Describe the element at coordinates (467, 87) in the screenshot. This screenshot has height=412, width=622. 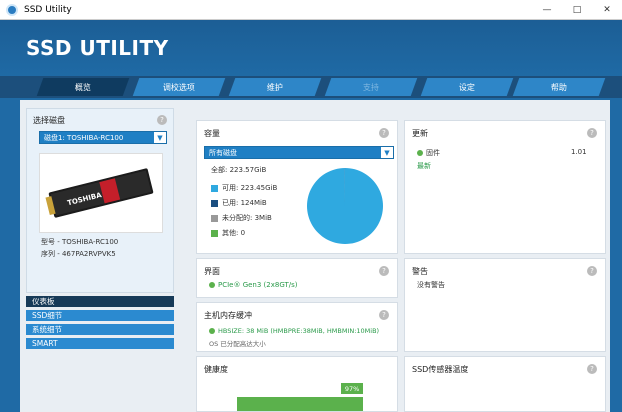
I see `tab-settings: 设定` at that location.